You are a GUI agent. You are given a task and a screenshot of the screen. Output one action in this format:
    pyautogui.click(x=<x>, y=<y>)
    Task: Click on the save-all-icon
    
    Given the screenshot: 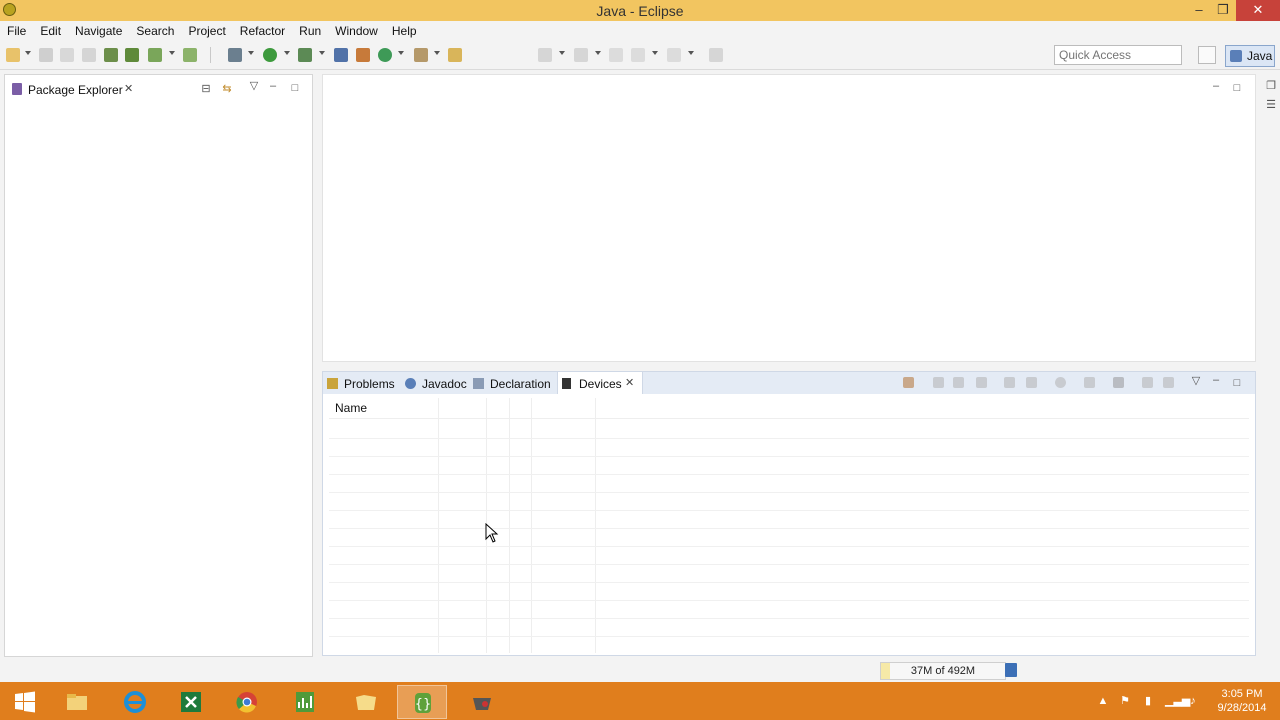 What is the action you would take?
    pyautogui.click(x=67, y=55)
    